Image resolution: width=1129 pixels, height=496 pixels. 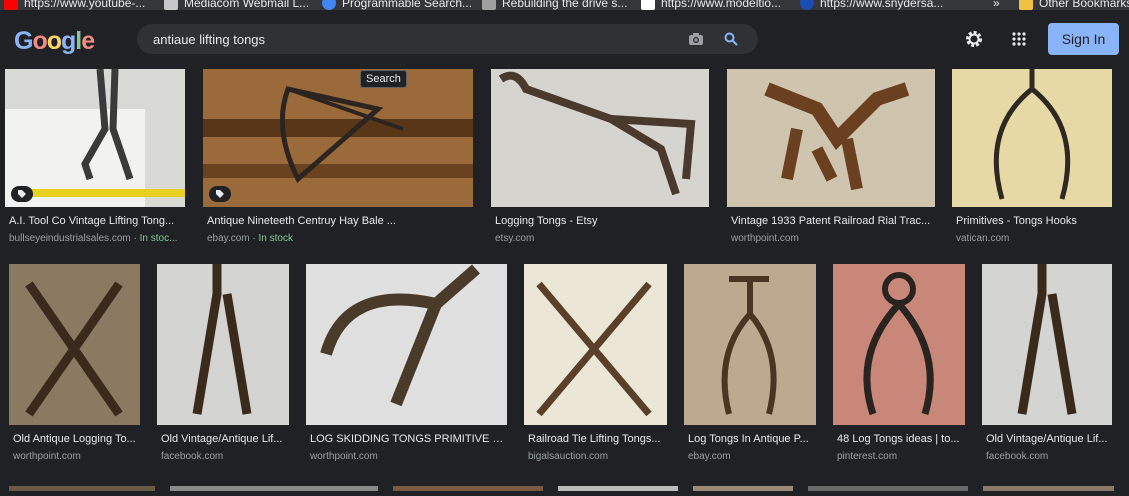 What do you see at coordinates (867, 456) in the screenshot?
I see `result-source: pinterest.com` at bounding box center [867, 456].